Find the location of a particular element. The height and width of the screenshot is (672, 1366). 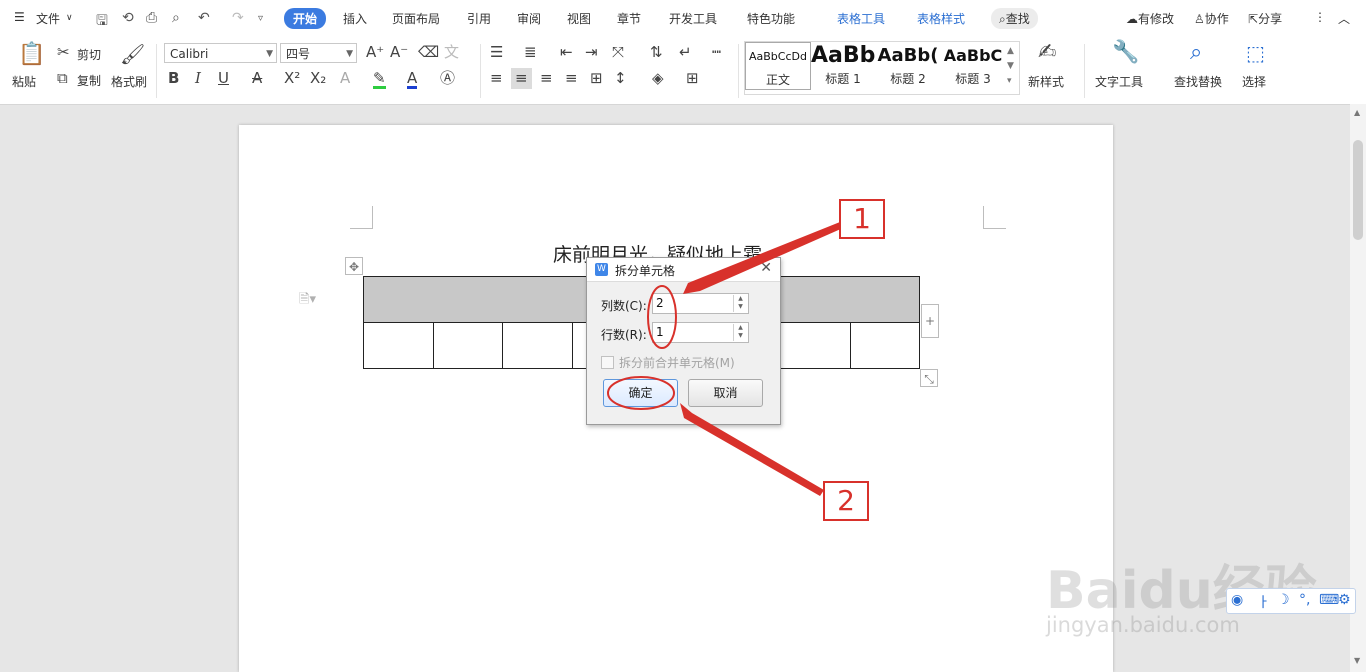

callout-2: 2 is located at coordinates (846, 501).